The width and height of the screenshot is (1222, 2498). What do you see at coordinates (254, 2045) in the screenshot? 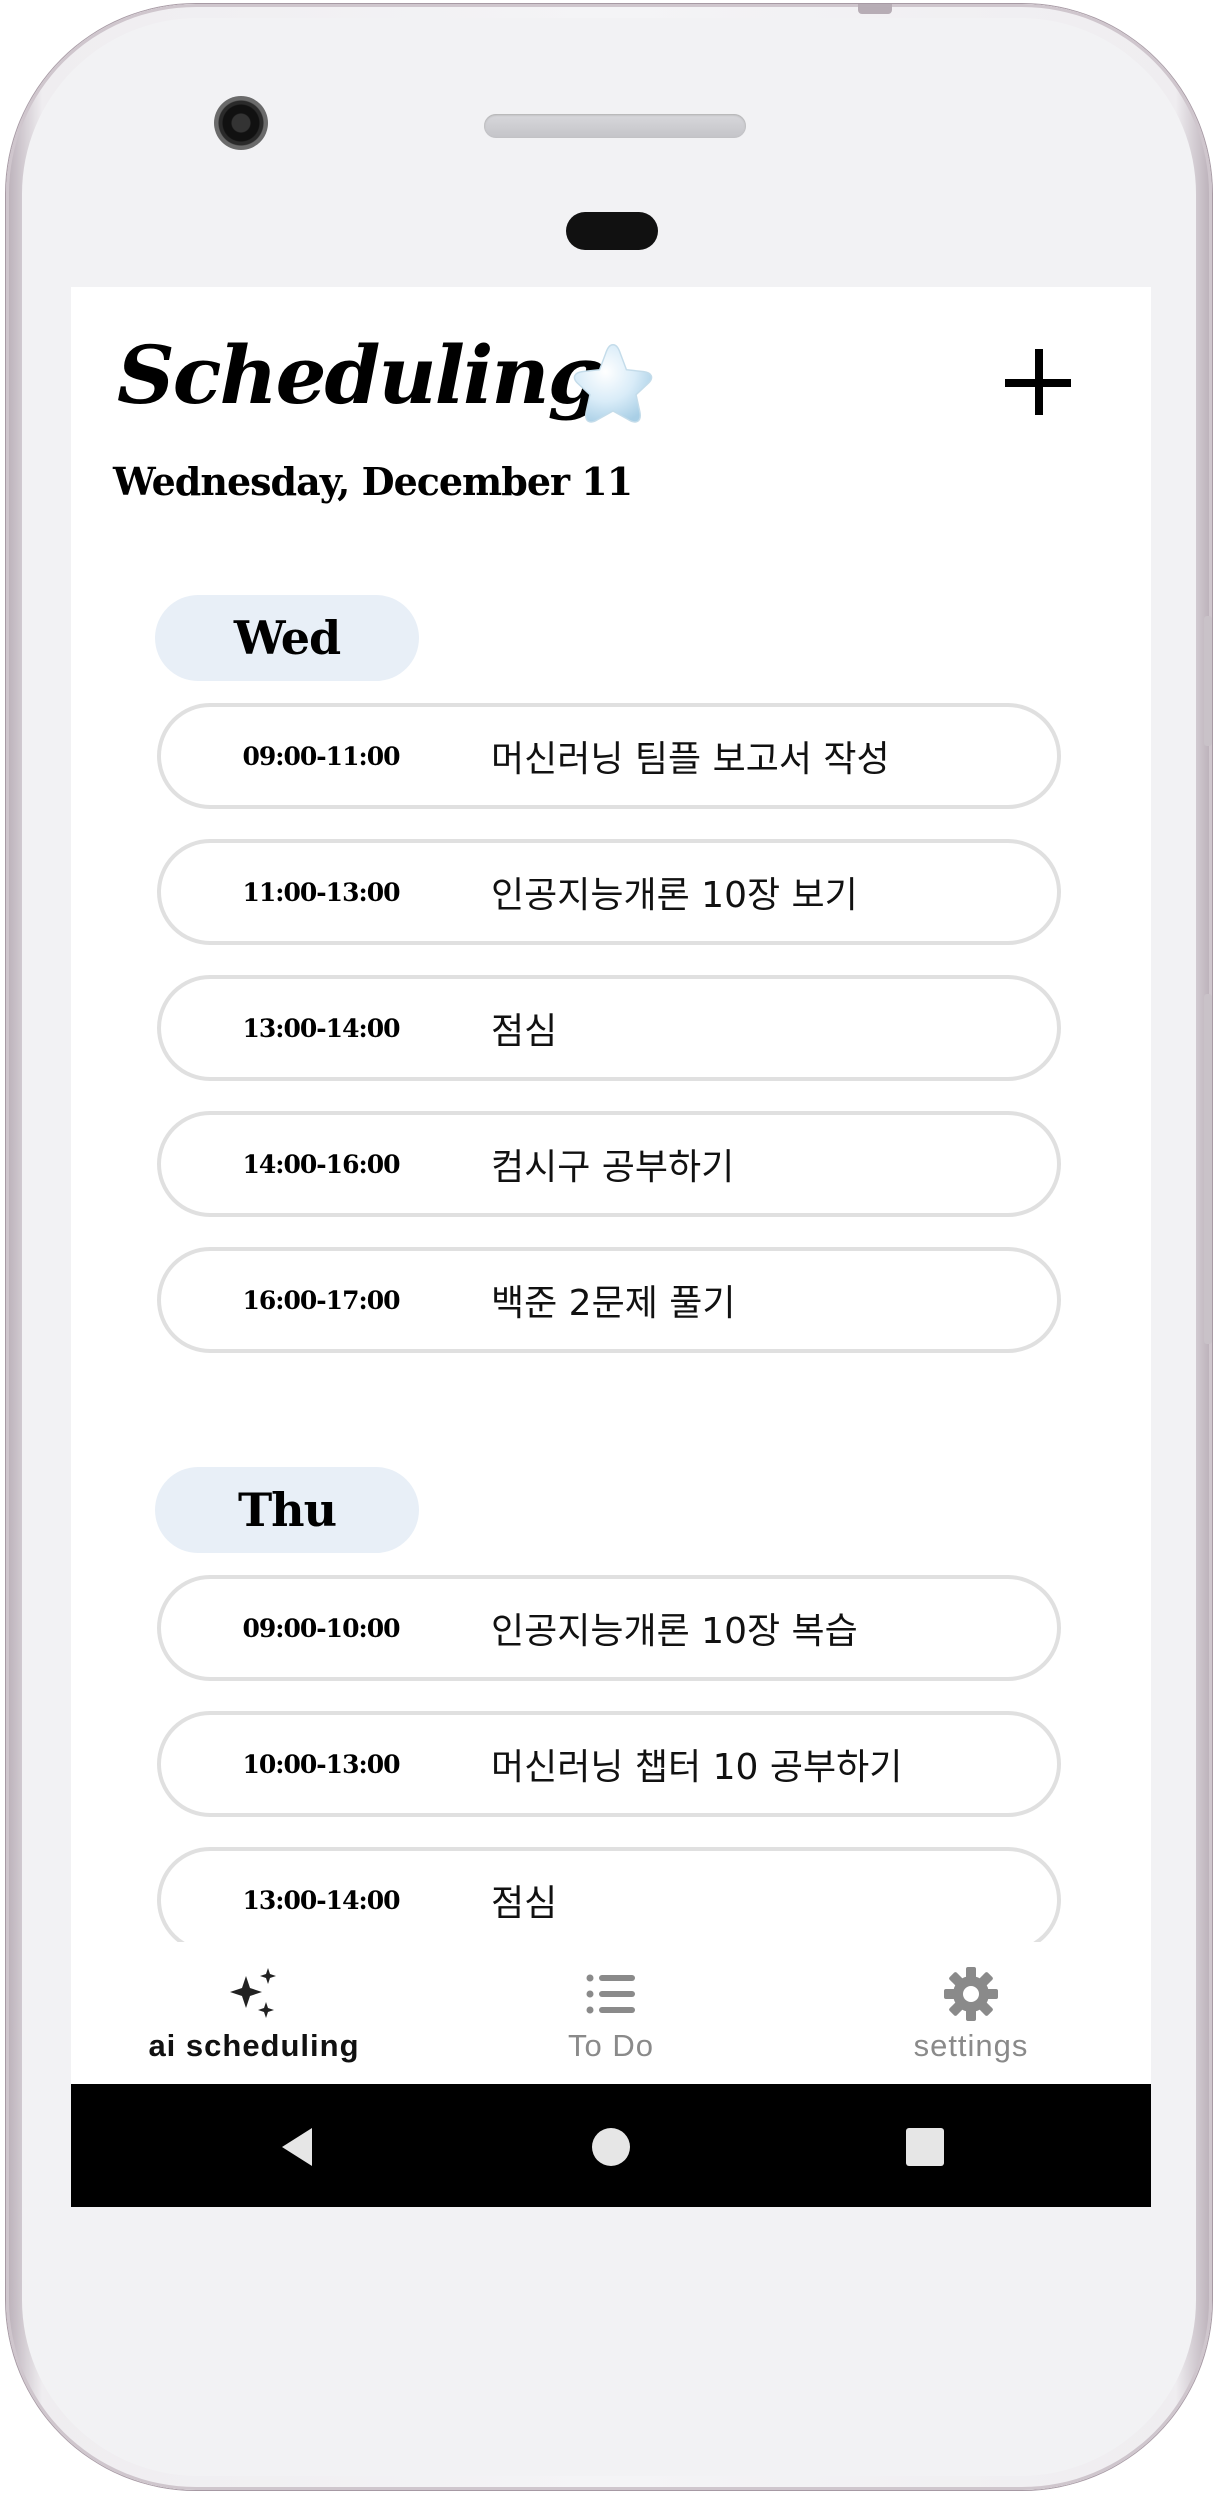
I see `nav-label: ai scheduling` at bounding box center [254, 2045].